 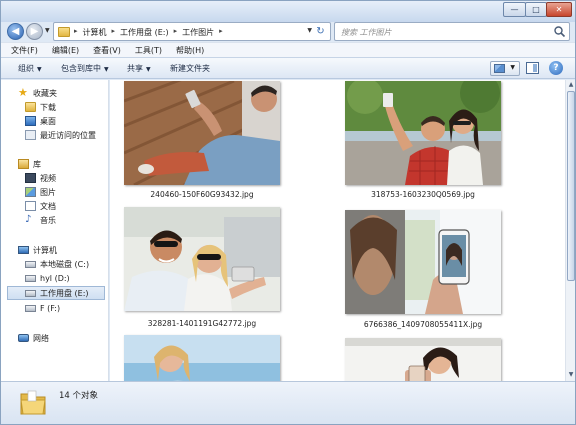 What do you see at coordinates (47, 278) in the screenshot?
I see `sidebar-item-drive-d: hyl (D:)` at bounding box center [47, 278].